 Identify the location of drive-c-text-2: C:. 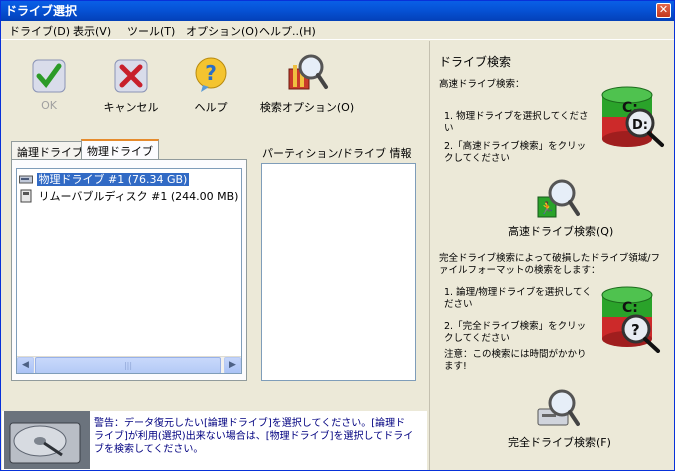
(630, 308).